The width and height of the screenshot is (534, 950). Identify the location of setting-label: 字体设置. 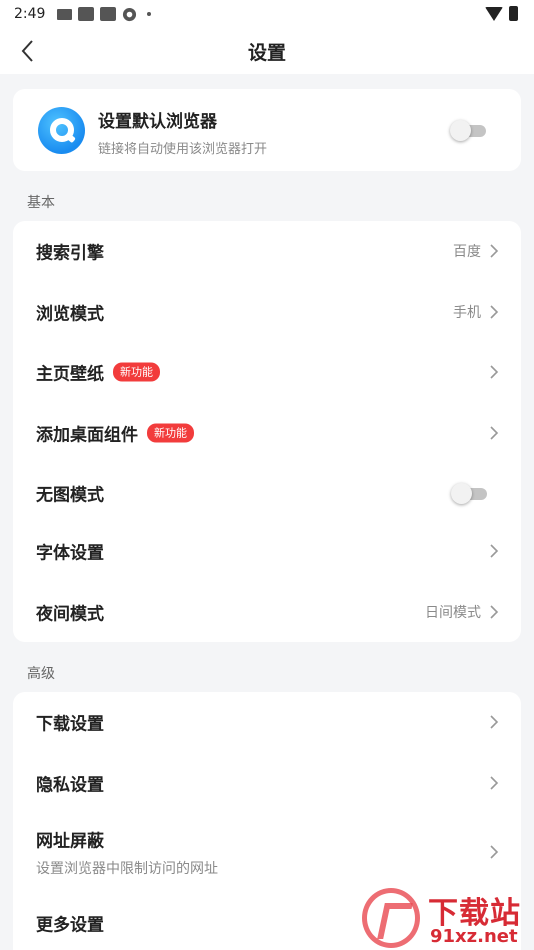
(70, 553).